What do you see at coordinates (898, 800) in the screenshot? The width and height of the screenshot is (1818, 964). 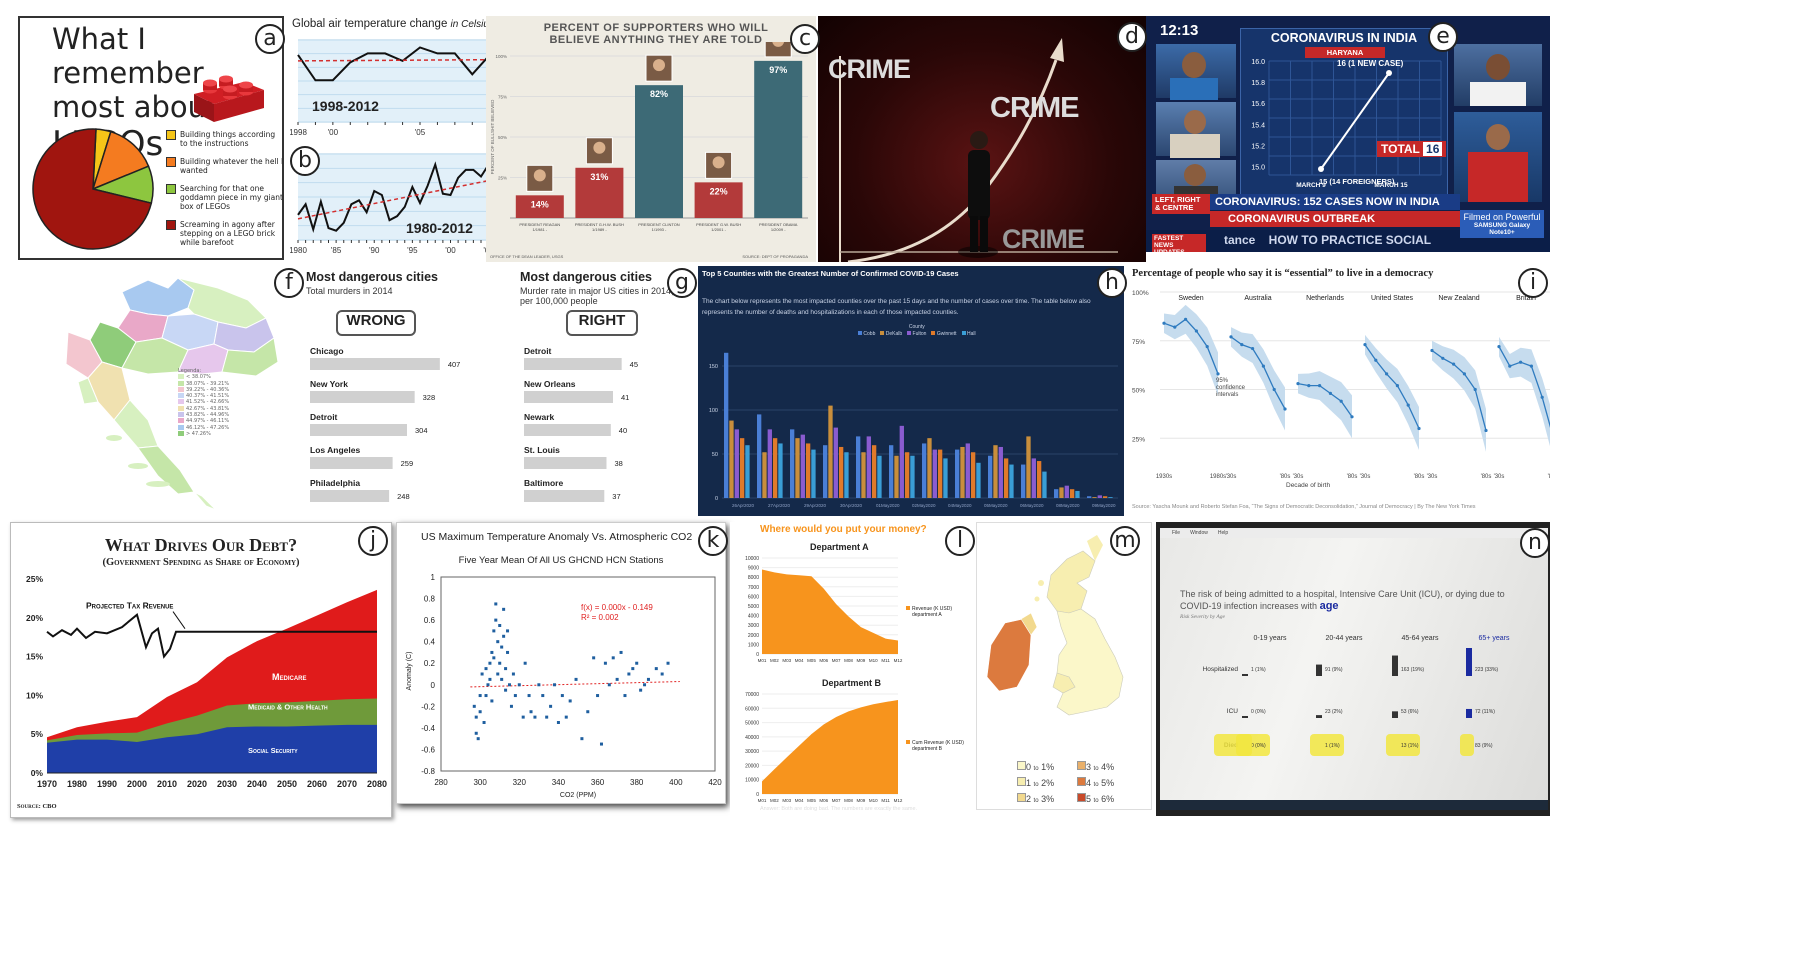 I see `x-tick-label: M12` at bounding box center [898, 800].